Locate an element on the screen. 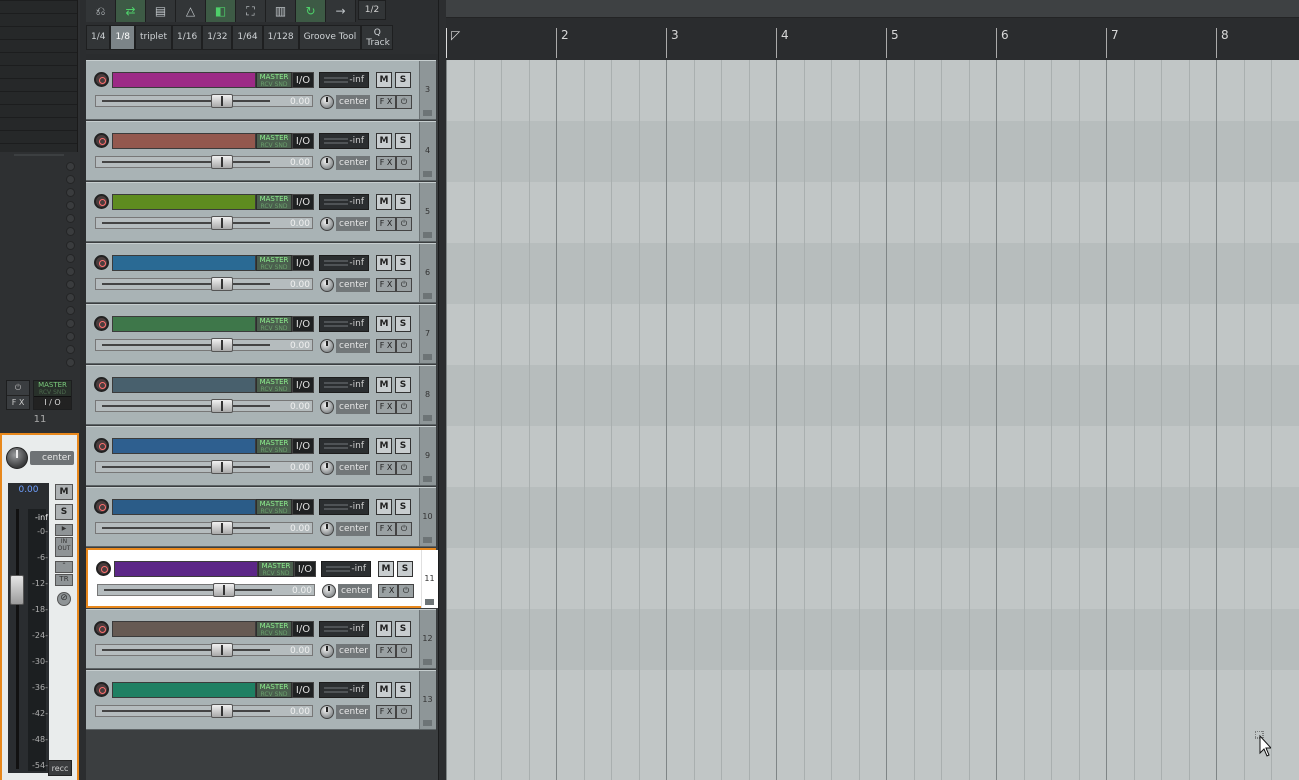 The image size is (1299, 780). mixer-fader-track is located at coordinates (17, 639).